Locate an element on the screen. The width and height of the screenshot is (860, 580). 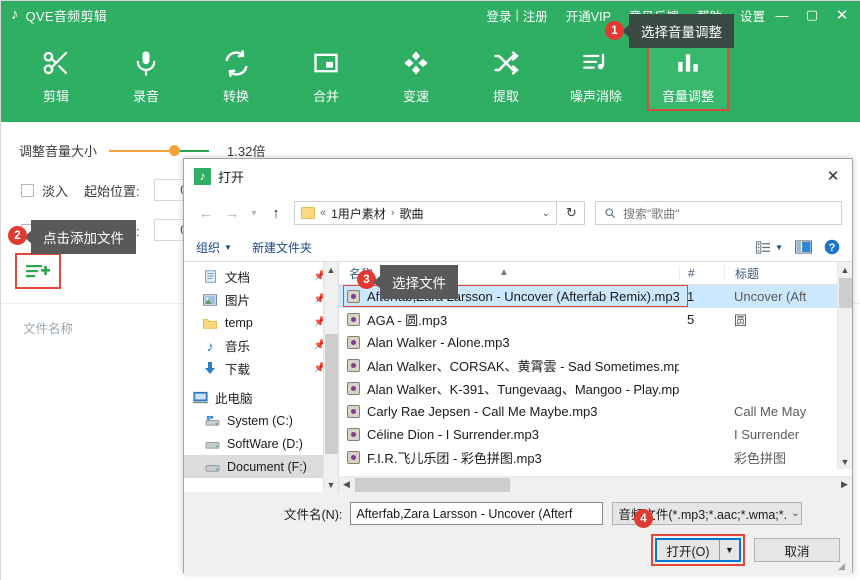
table-row: F.I.R.飞儿乐团 - 彩色拼图.mp3 彩色拼图 is located at coordinates (595, 457).